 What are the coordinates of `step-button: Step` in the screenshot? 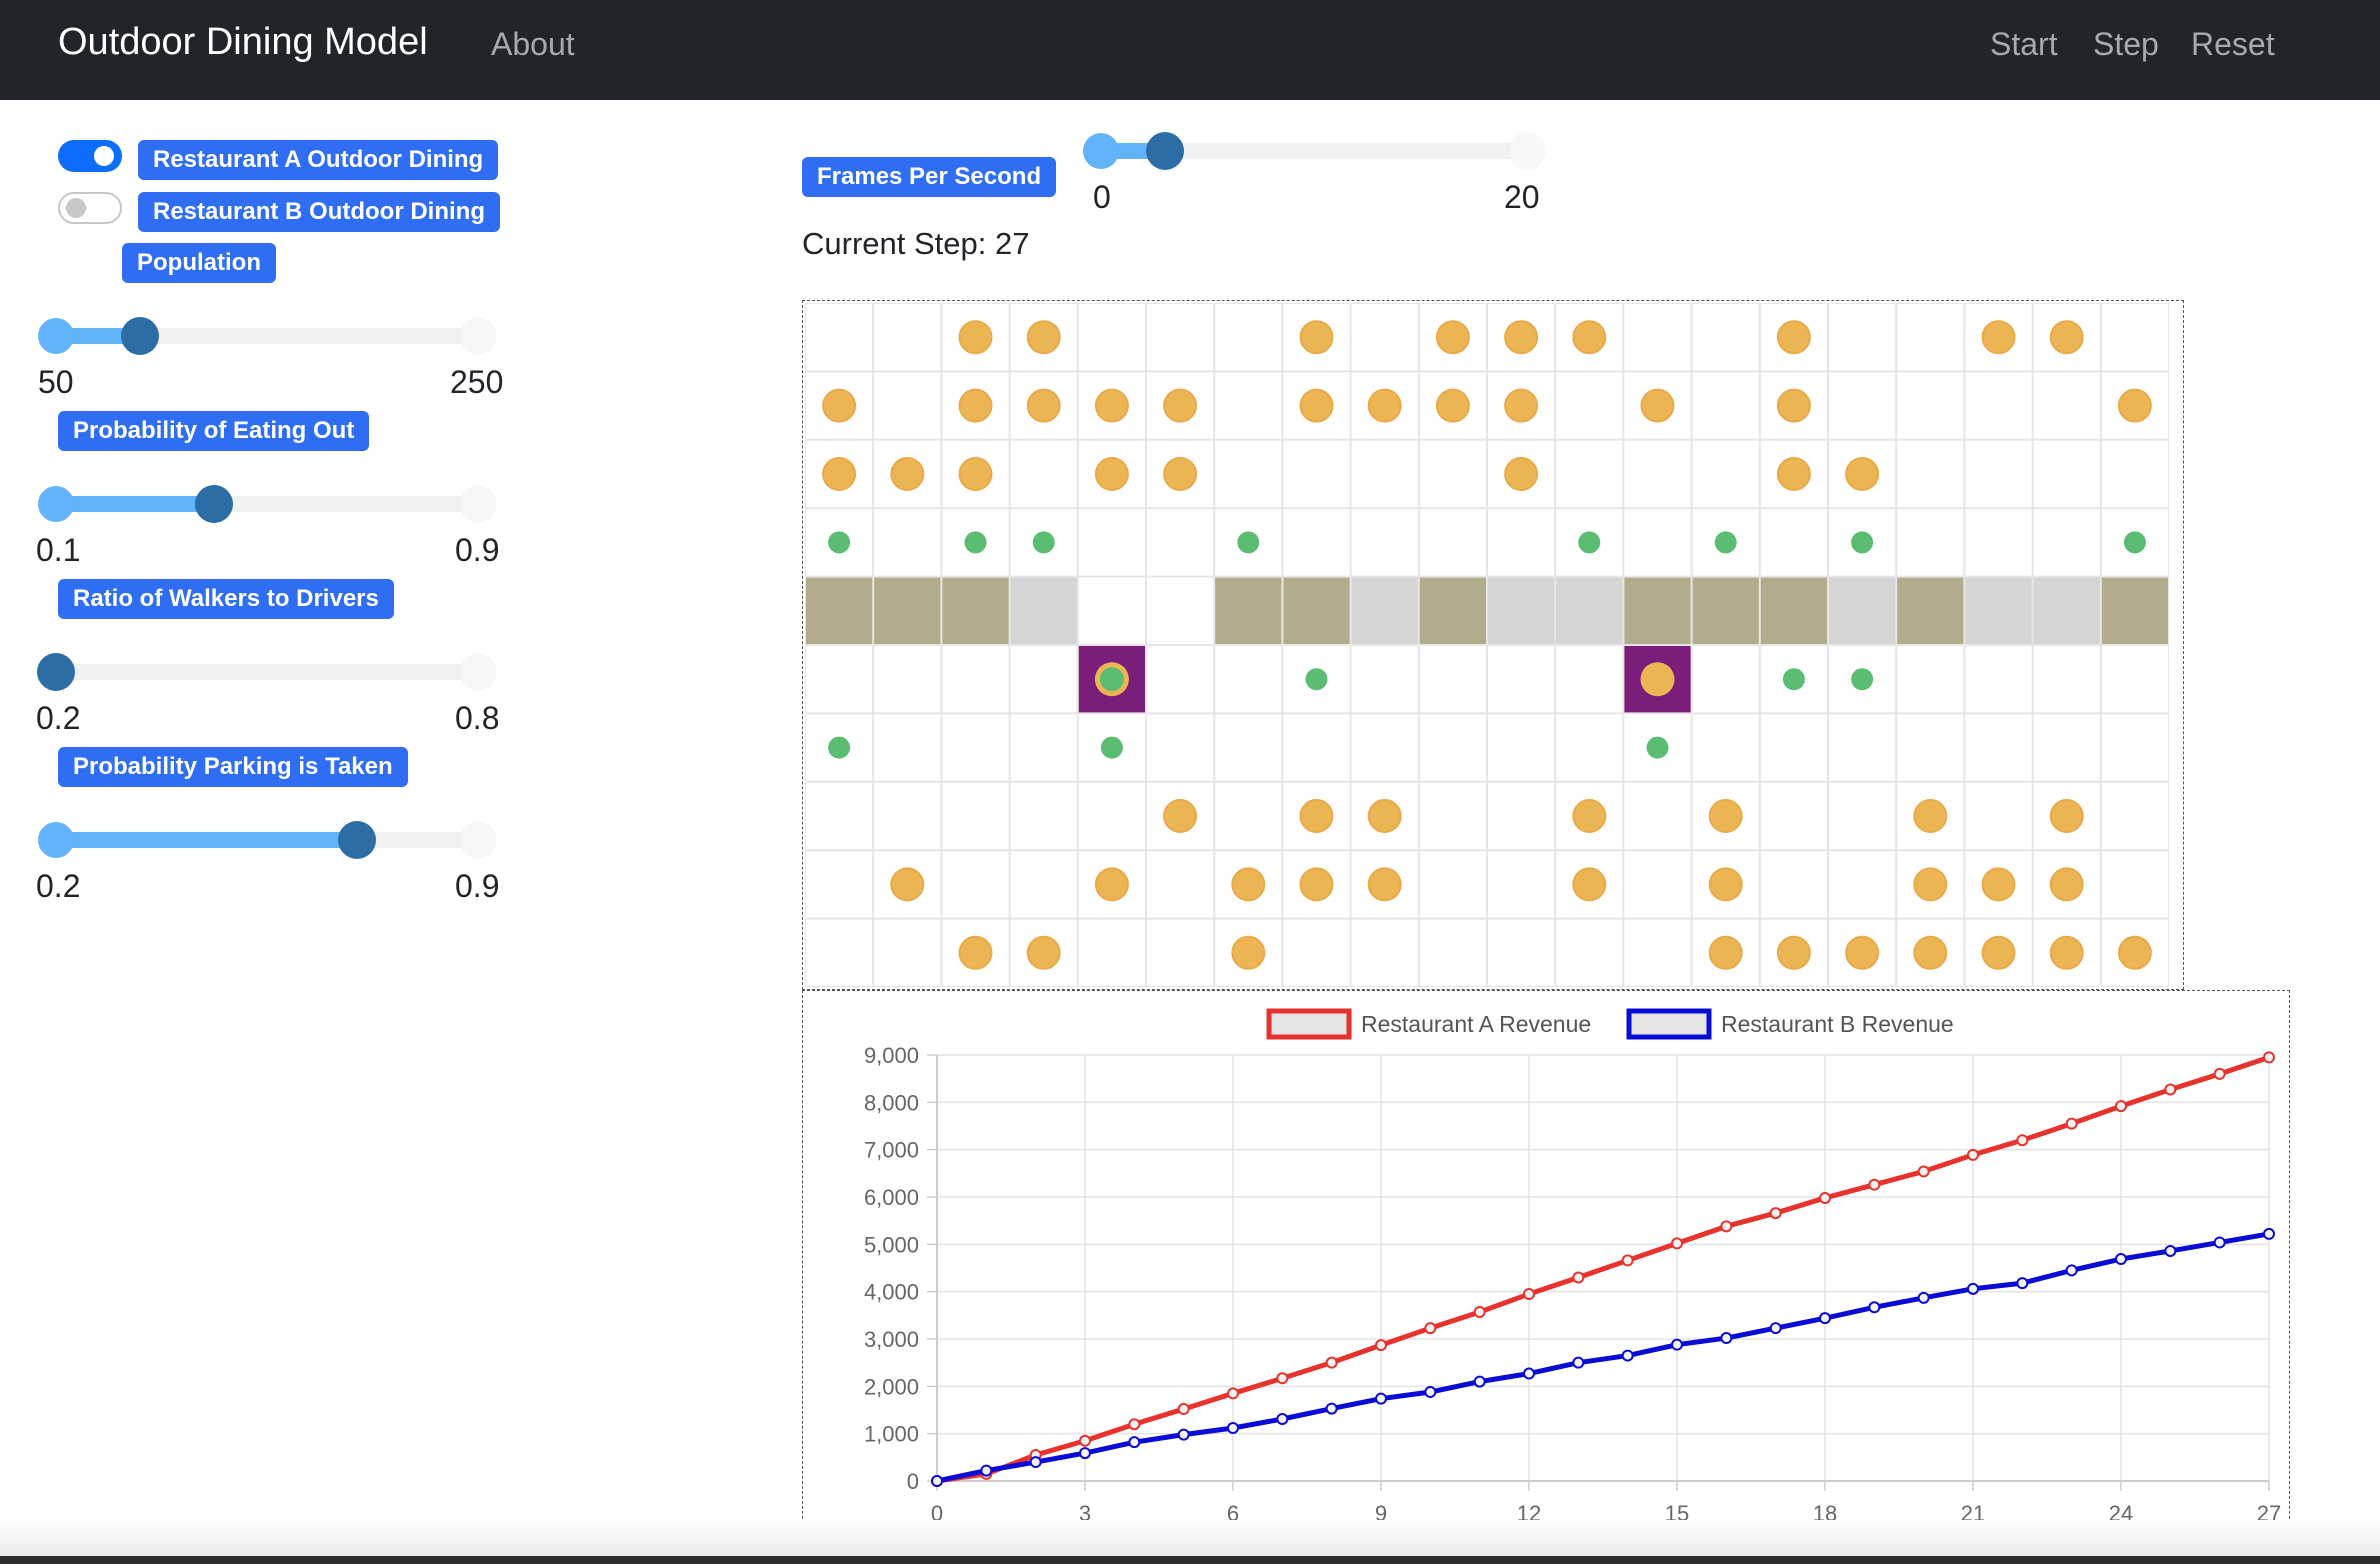 It's located at (2126, 44).